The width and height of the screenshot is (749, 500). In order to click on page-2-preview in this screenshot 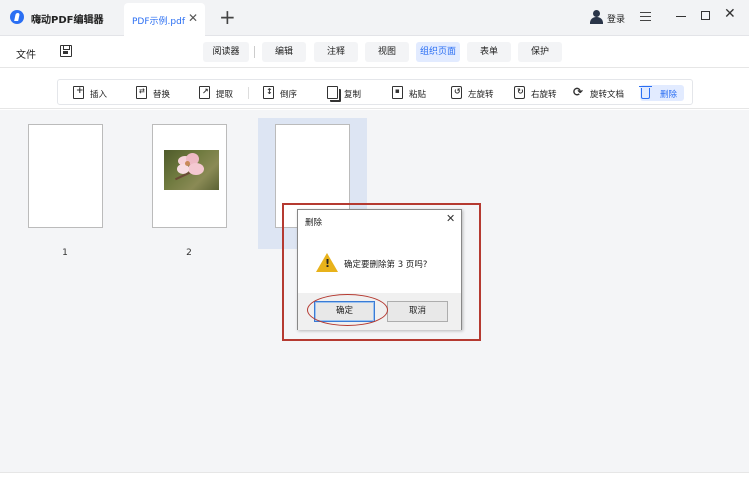, I will do `click(189, 176)`.